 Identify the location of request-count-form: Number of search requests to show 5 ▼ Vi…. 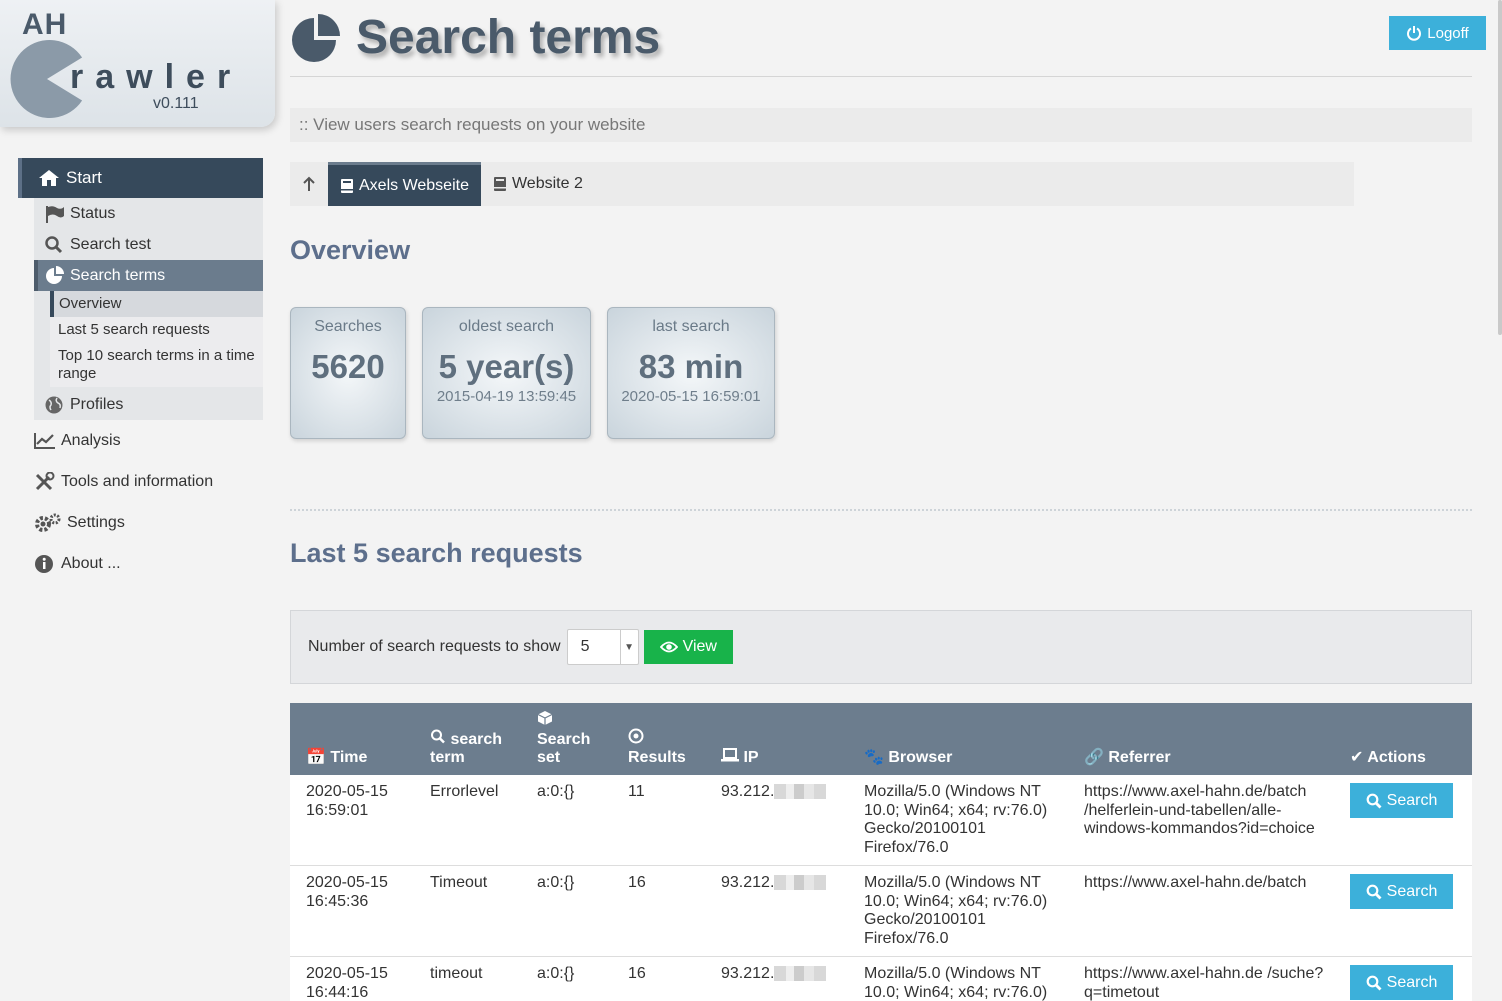
(881, 647).